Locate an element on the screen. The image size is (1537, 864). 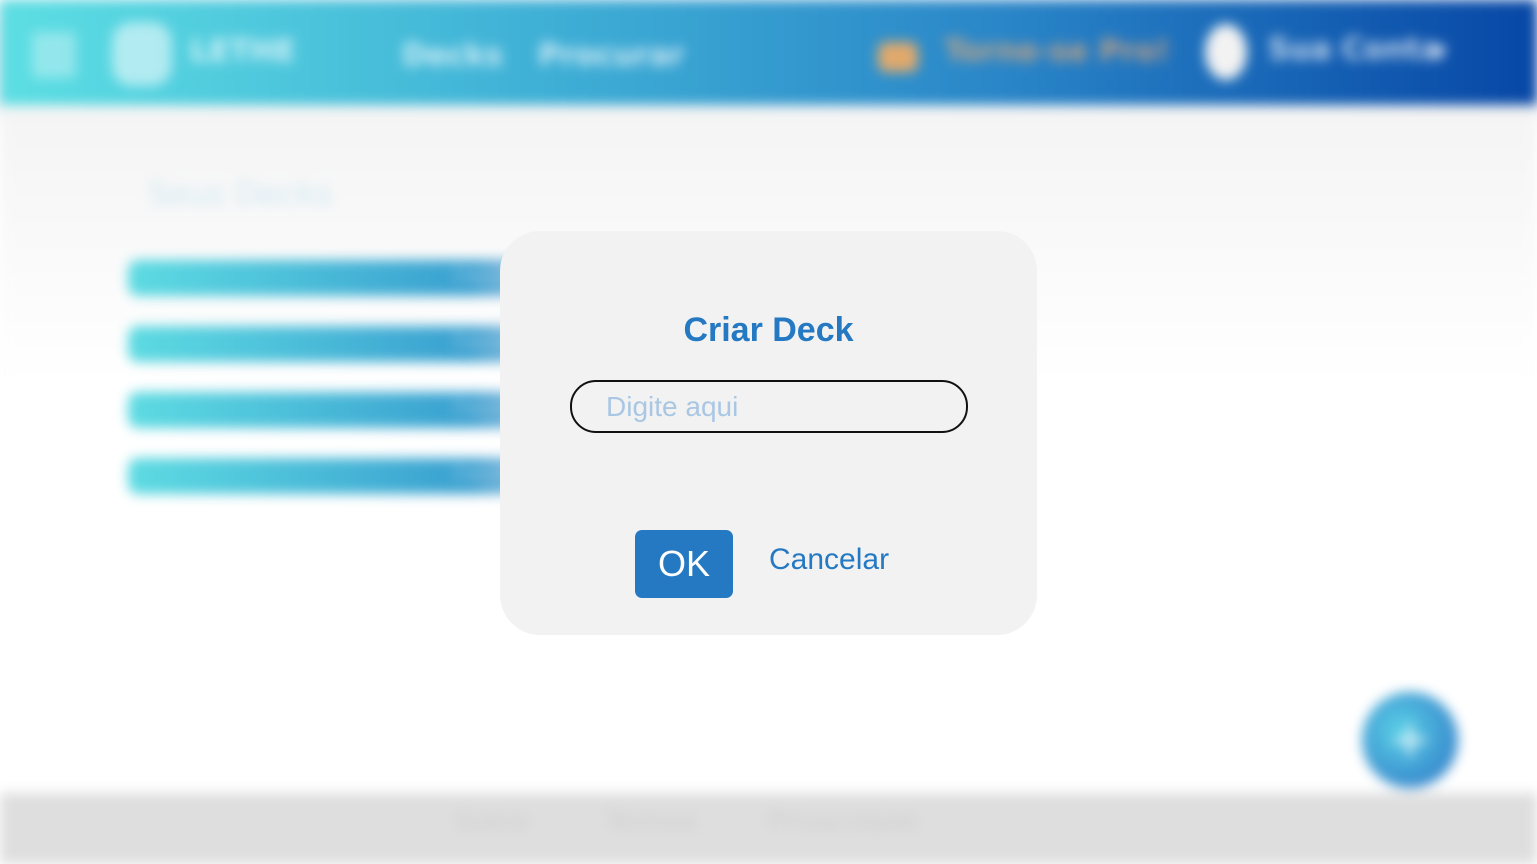
logo-text: LETHE is located at coordinates (243, 51).